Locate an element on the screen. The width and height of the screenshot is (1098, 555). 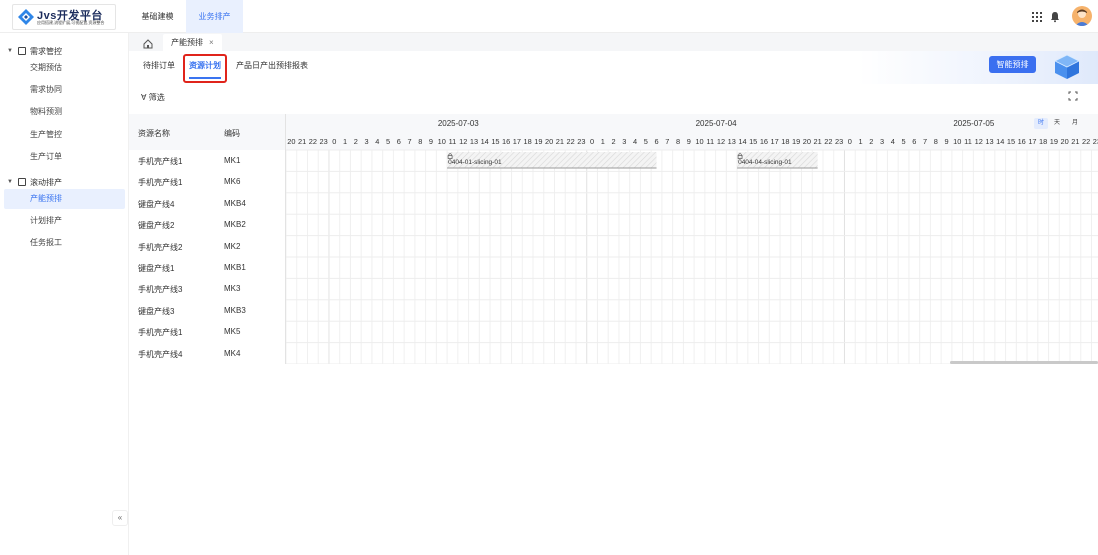
avatar-icon is located at coordinates (1082, 16).